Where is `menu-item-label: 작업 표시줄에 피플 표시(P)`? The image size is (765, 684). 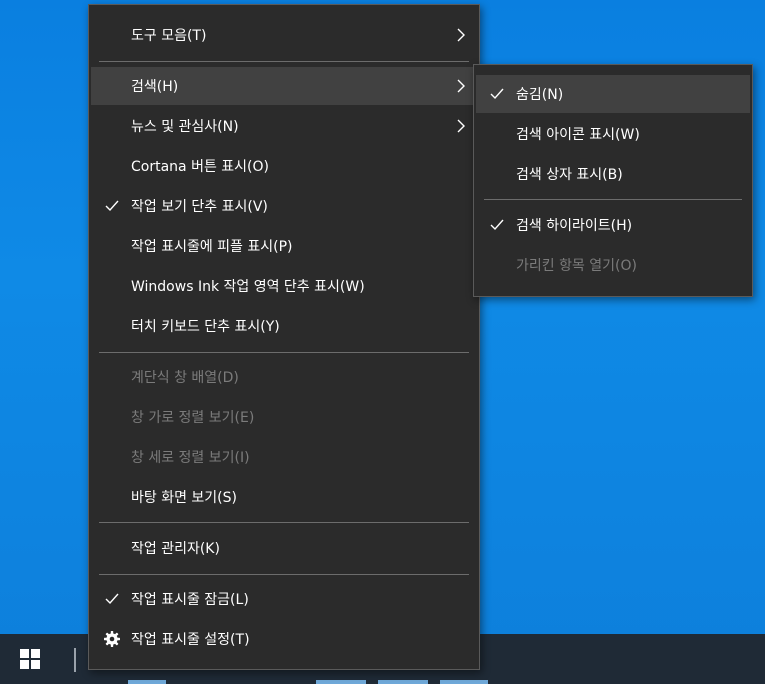 menu-item-label: 작업 표시줄에 피플 표시(P) is located at coordinates (212, 247).